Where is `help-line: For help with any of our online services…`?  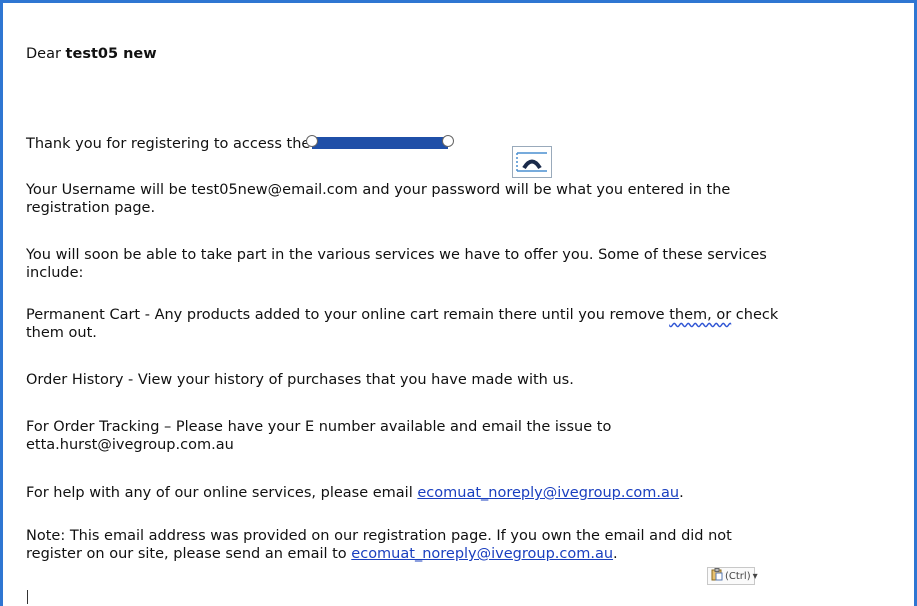
help-line: For help with any of our online services… is located at coordinates (355, 493).